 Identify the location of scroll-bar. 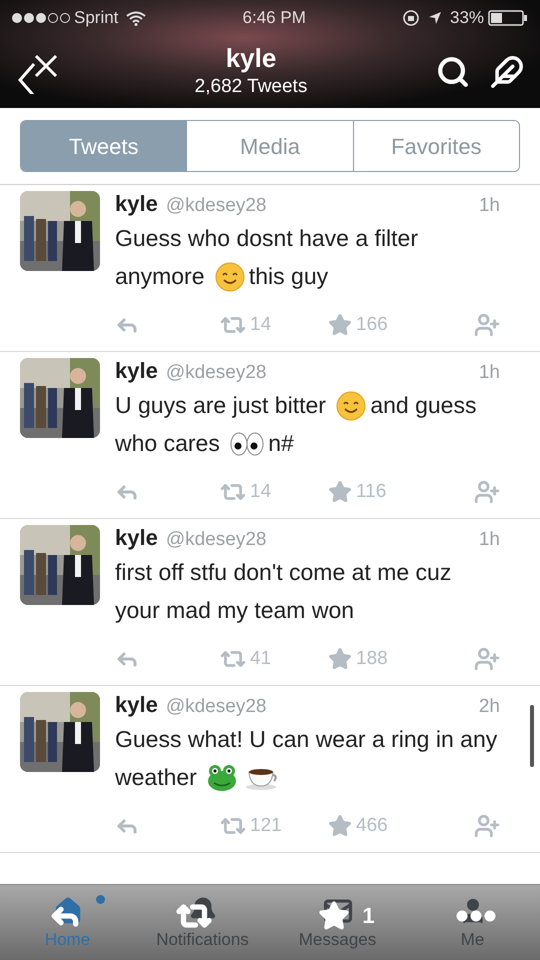
(532, 736).